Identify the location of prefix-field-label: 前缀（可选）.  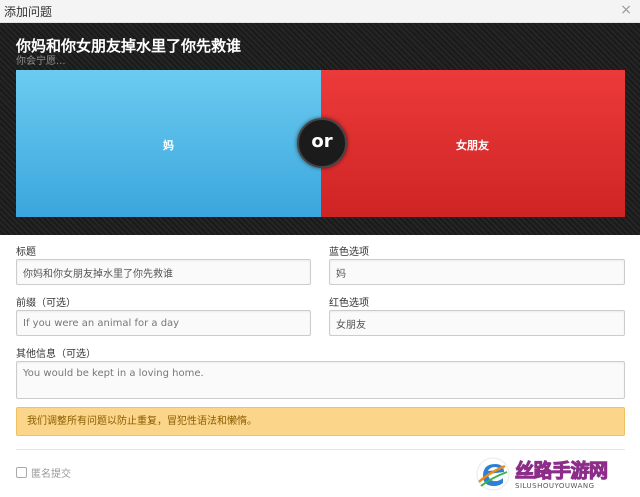
(46, 303).